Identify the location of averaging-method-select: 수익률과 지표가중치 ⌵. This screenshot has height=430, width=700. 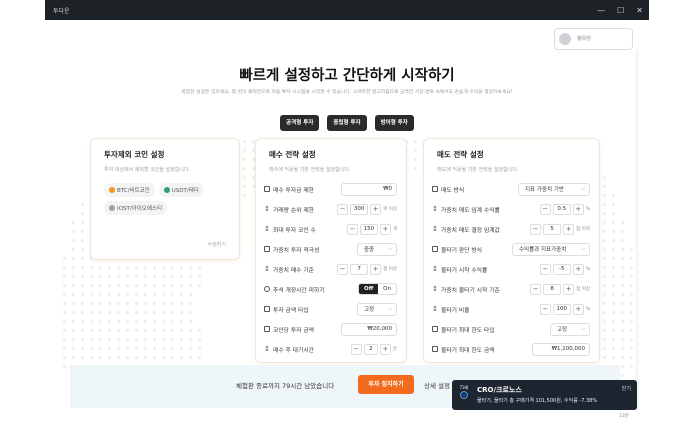
(551, 249).